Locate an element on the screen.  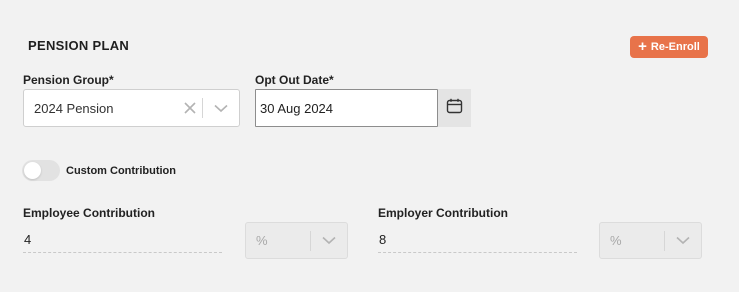
employer-contribution-input is located at coordinates (477, 240).